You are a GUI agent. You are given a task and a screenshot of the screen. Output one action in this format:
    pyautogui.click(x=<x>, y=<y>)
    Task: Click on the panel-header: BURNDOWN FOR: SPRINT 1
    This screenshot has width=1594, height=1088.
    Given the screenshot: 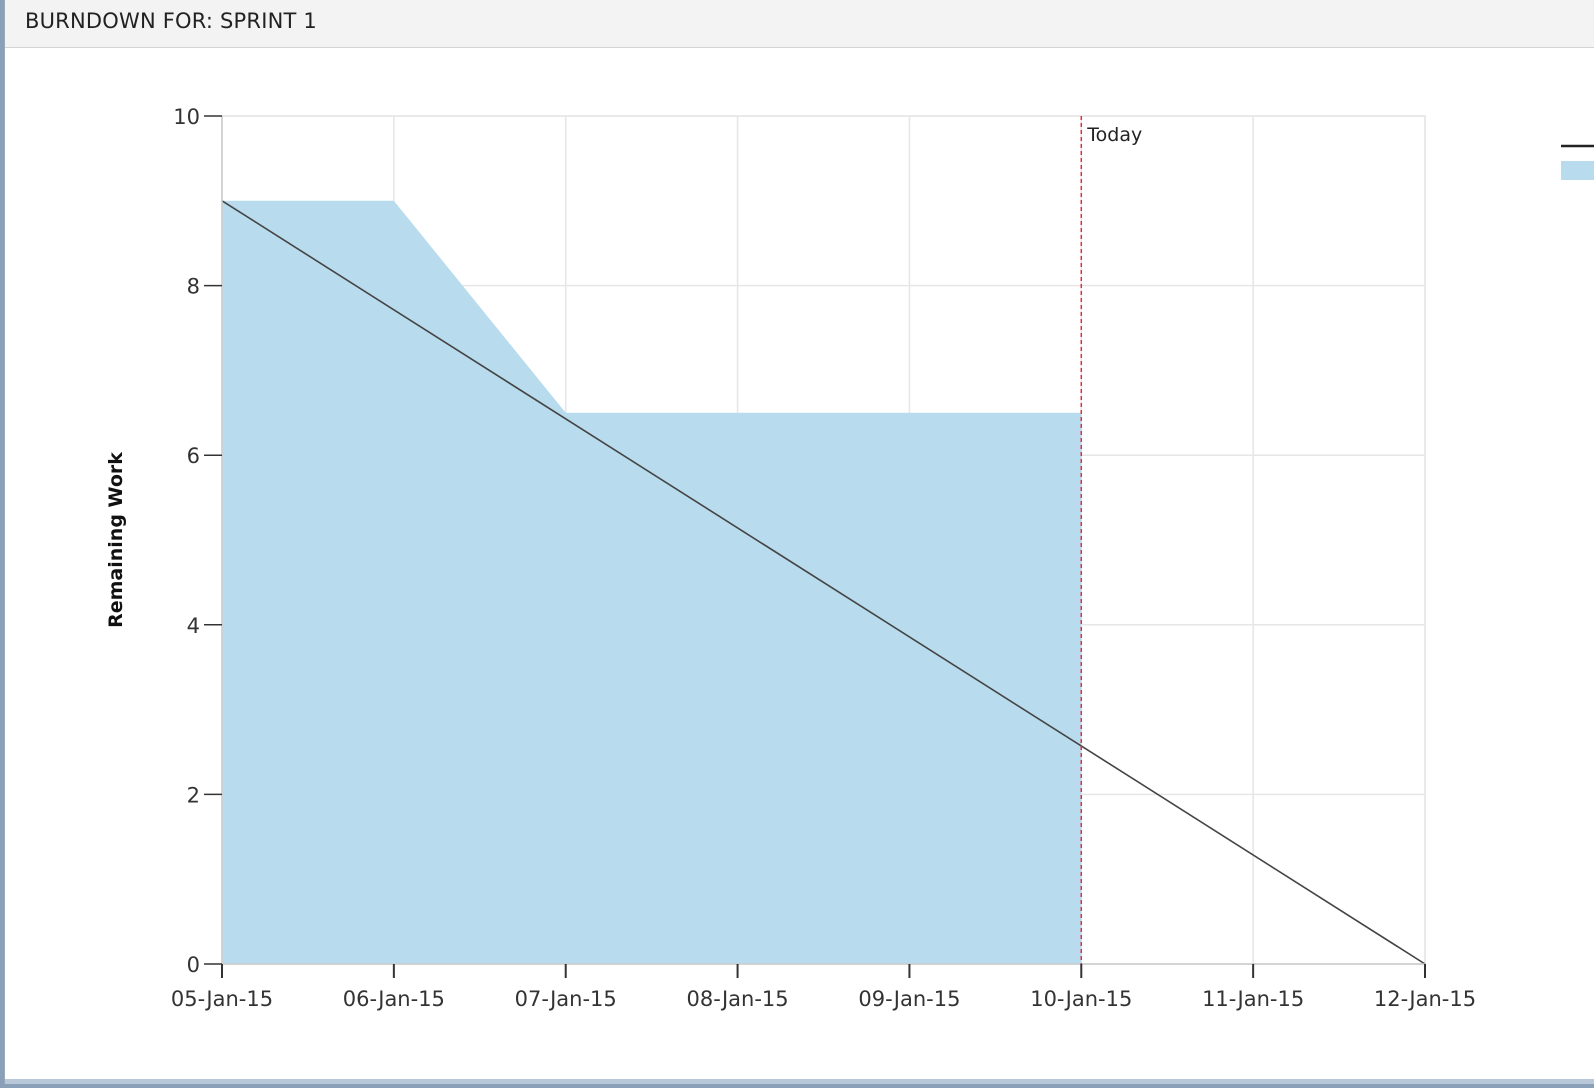 What is the action you would take?
    pyautogui.click(x=799, y=24)
    